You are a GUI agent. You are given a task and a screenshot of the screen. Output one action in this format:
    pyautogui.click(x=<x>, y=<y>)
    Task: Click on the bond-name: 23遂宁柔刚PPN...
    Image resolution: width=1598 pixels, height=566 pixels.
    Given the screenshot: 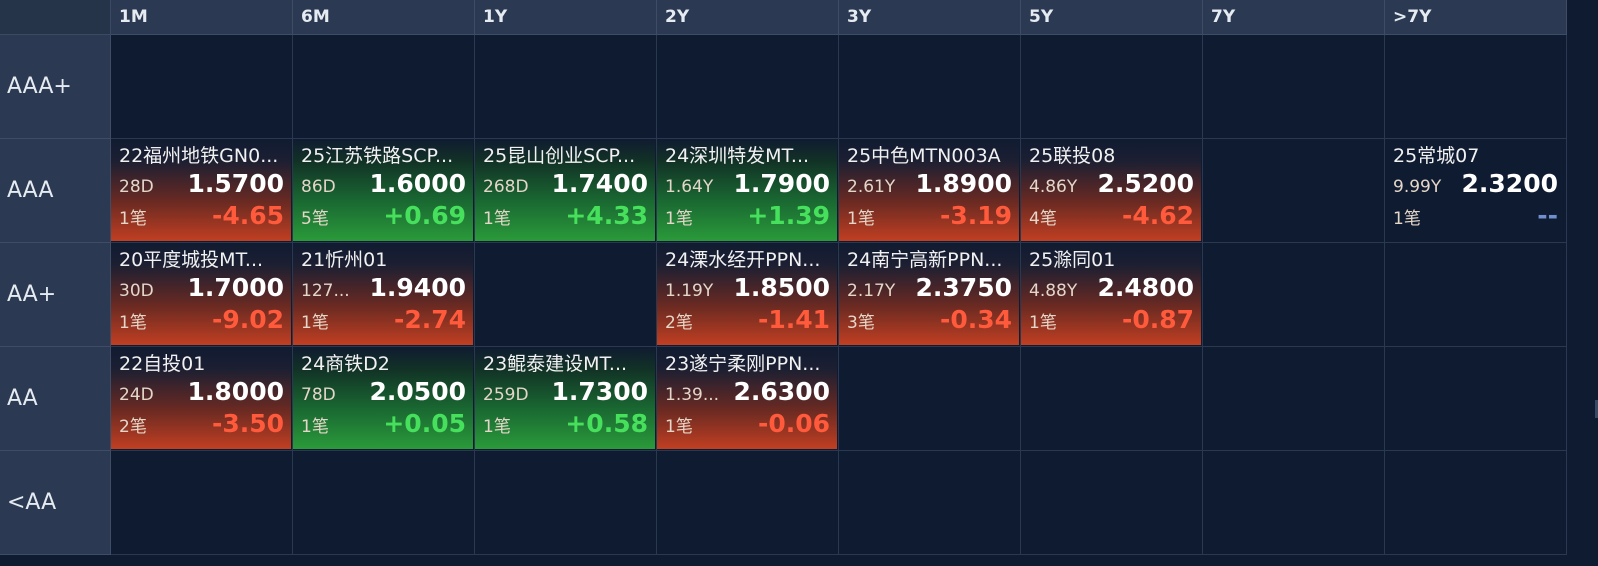 What is the action you would take?
    pyautogui.click(x=743, y=364)
    